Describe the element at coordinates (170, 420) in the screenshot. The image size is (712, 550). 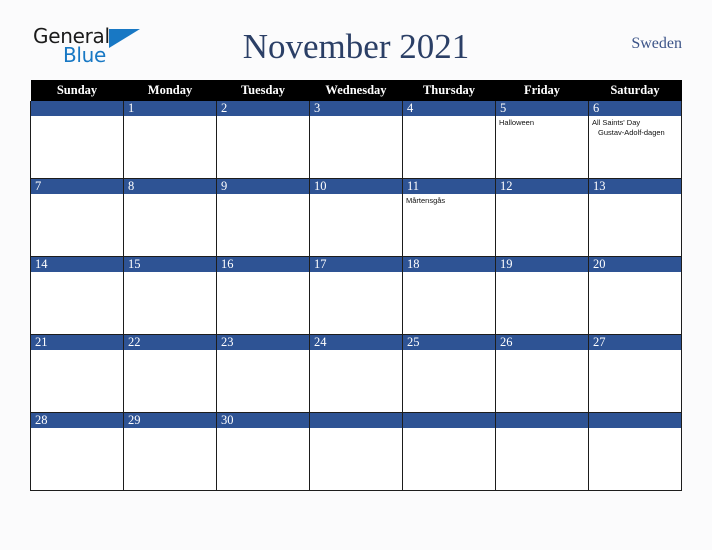
I see `day-number: 29` at that location.